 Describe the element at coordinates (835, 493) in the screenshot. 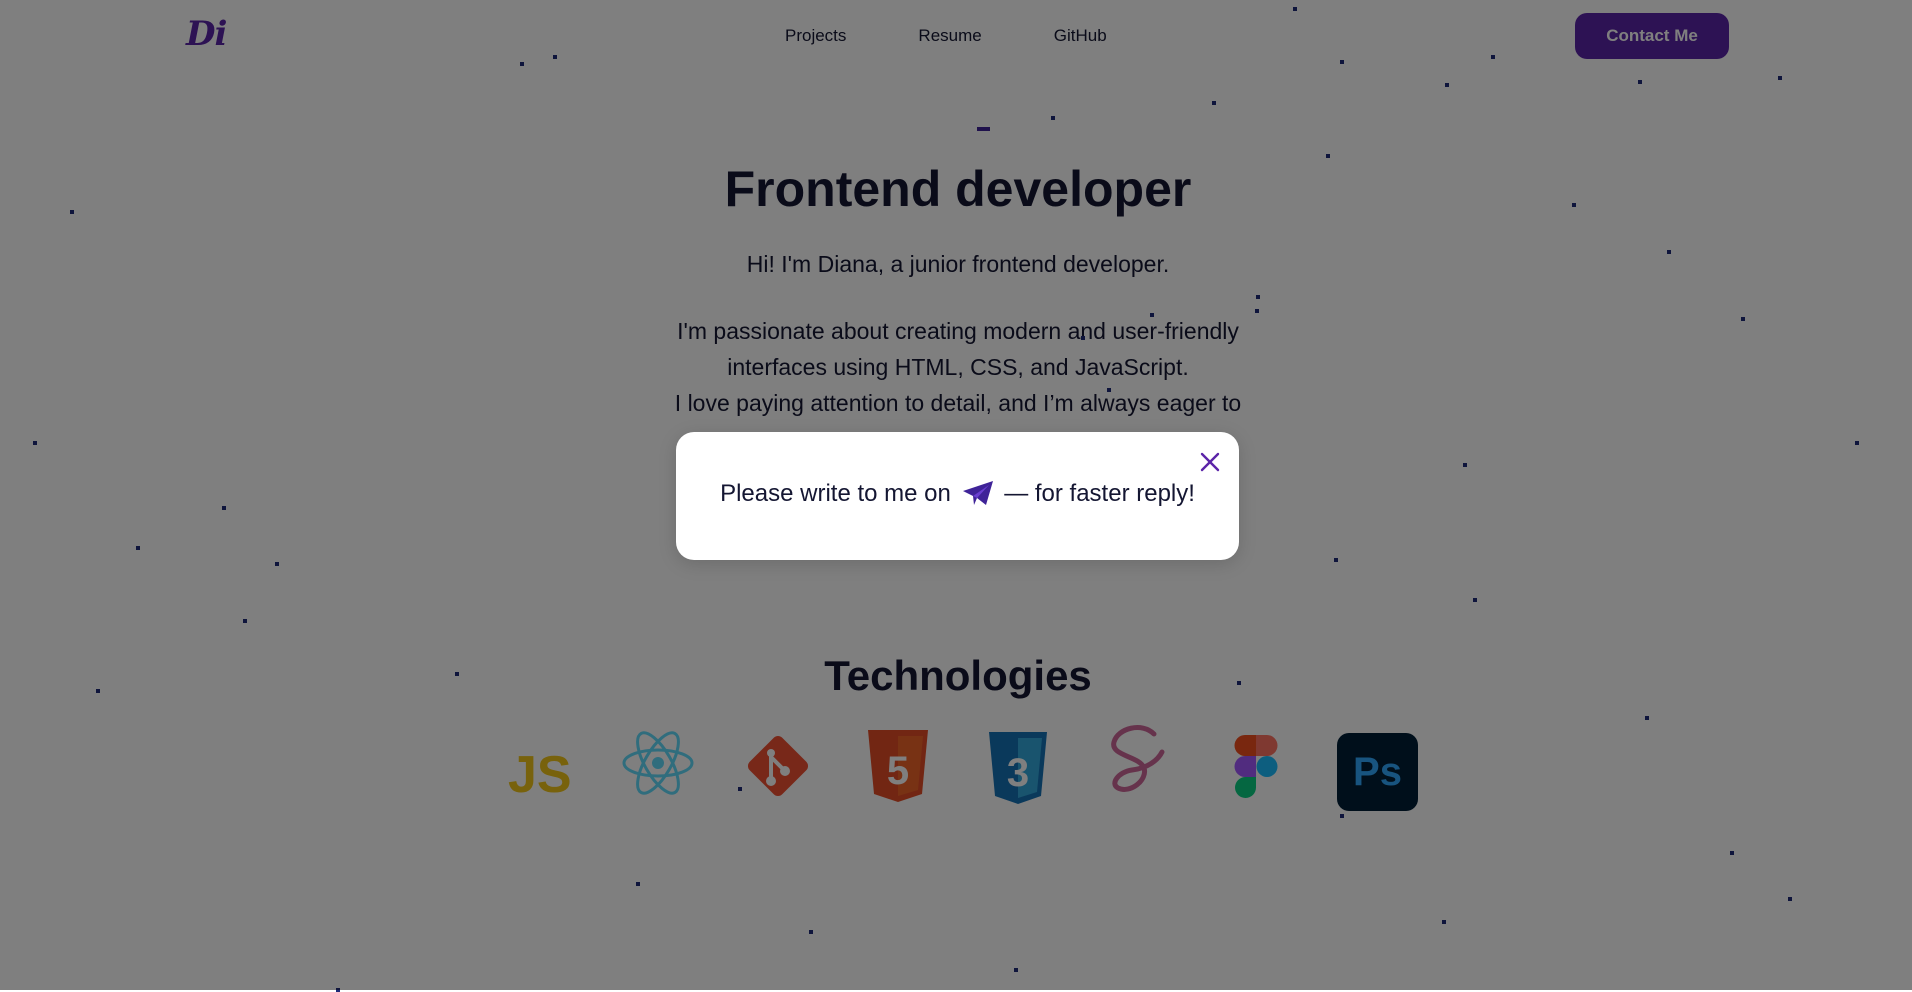

I see `modal-message-before: Please write to me on` at that location.